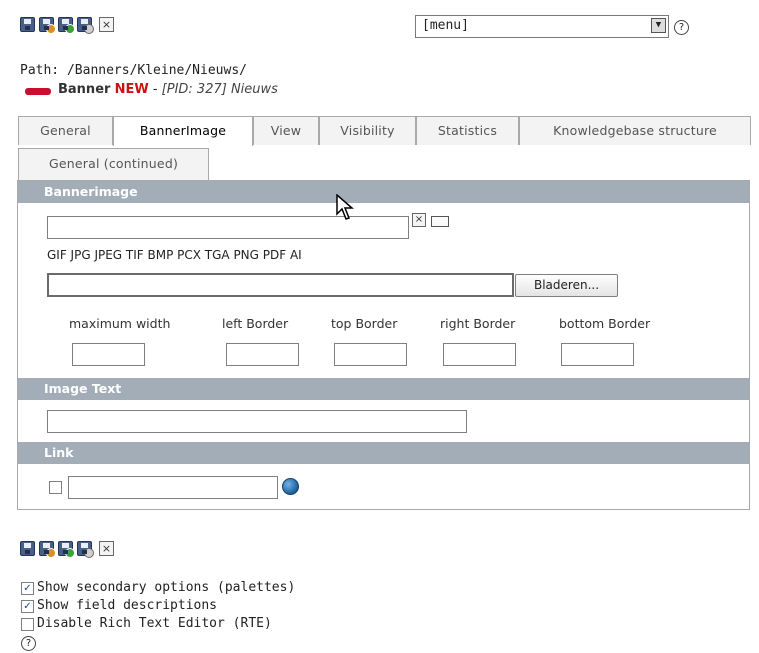 The height and width of the screenshot is (653, 759). What do you see at coordinates (183, 131) in the screenshot?
I see `tab-bannerimage: BannerImage` at bounding box center [183, 131].